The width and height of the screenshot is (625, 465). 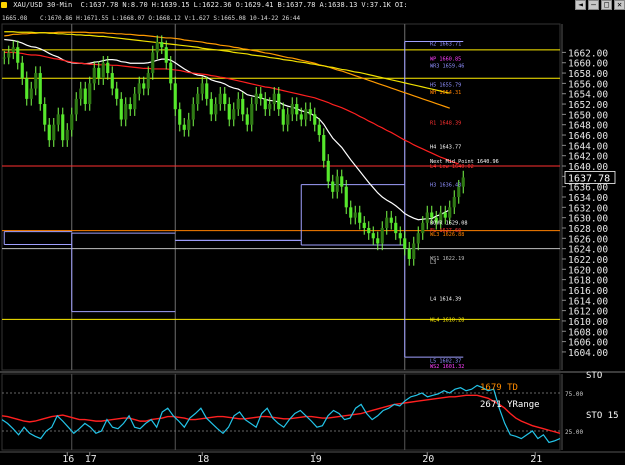 What do you see at coordinates (588, 198) in the screenshot?
I see `price-tick-label: 1634.00` at bounding box center [588, 198].